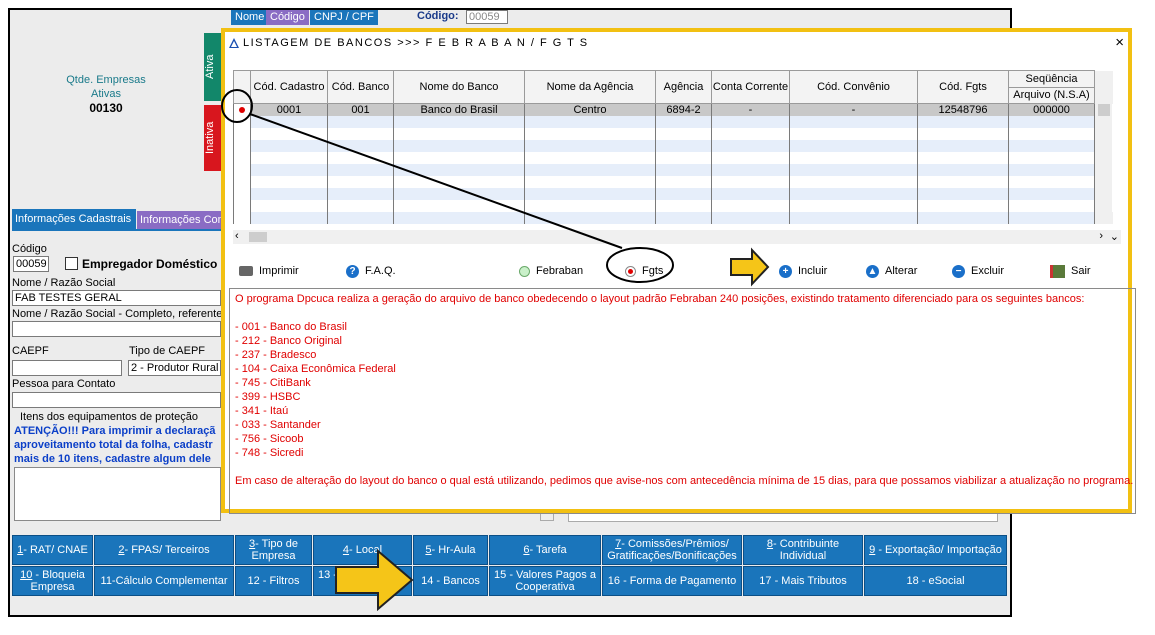  What do you see at coordinates (750, 267) in the screenshot?
I see `arrow-incluir-icon` at bounding box center [750, 267].